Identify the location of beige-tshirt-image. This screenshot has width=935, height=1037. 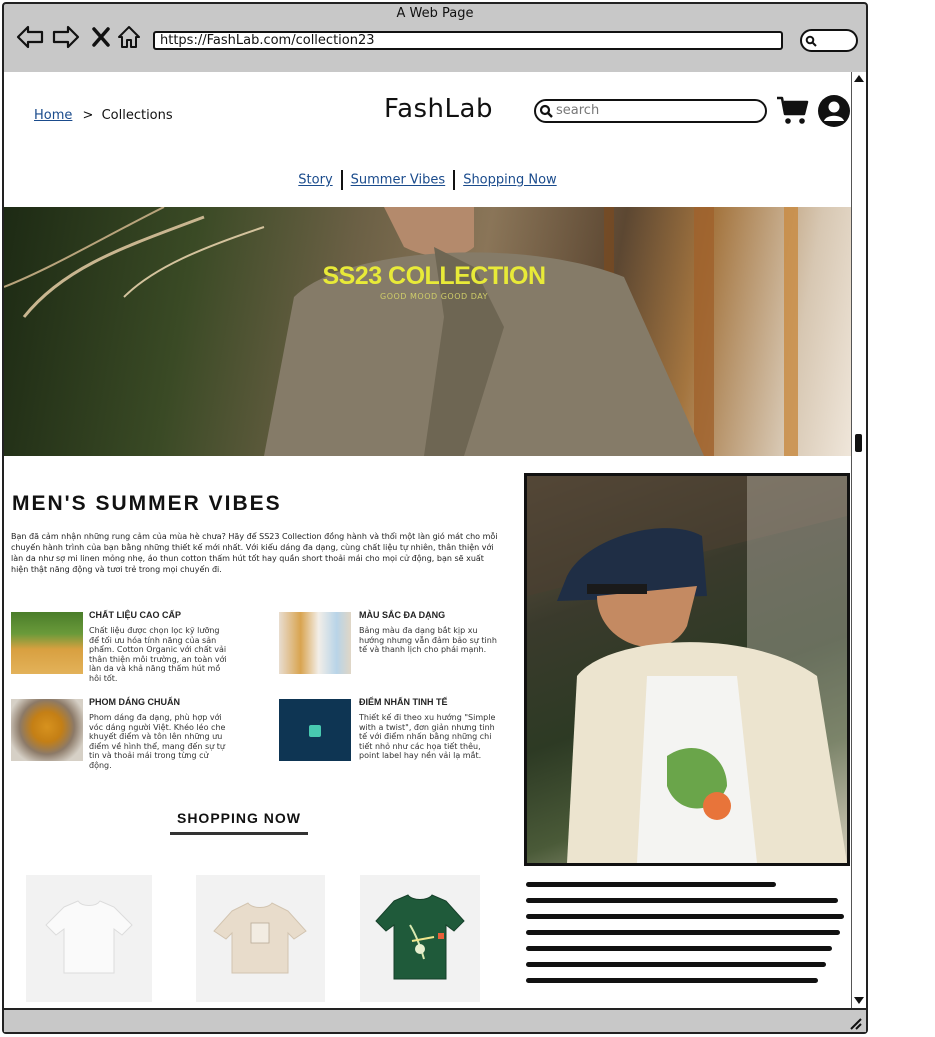
(260, 938).